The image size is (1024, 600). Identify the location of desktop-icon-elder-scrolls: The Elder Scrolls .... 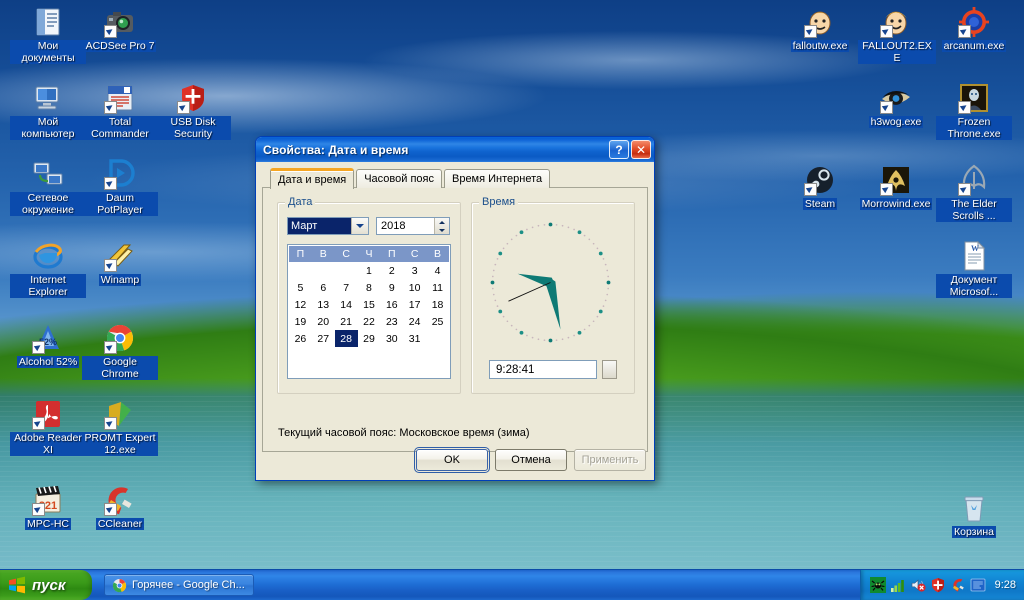
(974, 193).